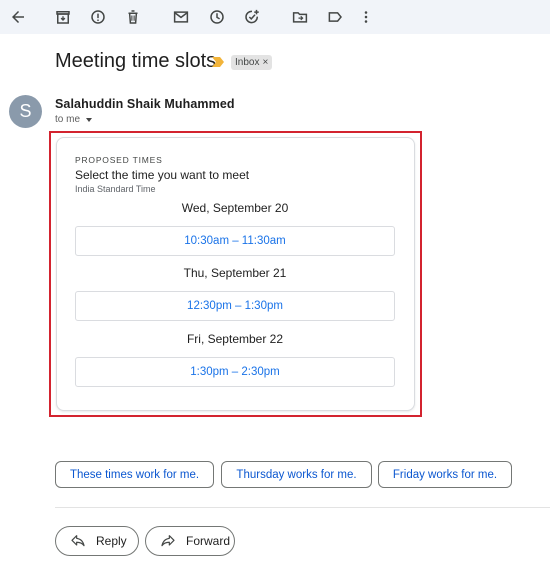  Describe the element at coordinates (208, 541) in the screenshot. I see `forward-label: Forward` at that location.